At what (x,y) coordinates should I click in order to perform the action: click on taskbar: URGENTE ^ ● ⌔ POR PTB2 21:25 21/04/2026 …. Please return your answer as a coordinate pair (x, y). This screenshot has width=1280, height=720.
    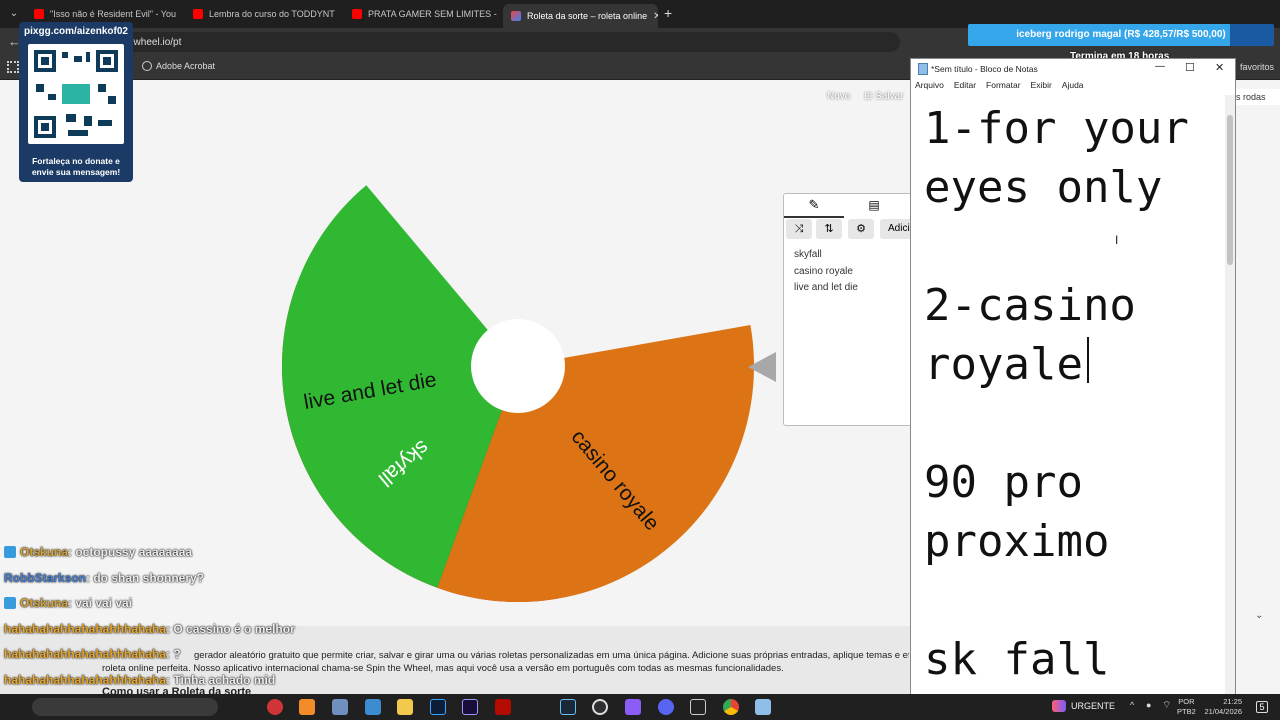
    Looking at the image, I should click on (640, 707).